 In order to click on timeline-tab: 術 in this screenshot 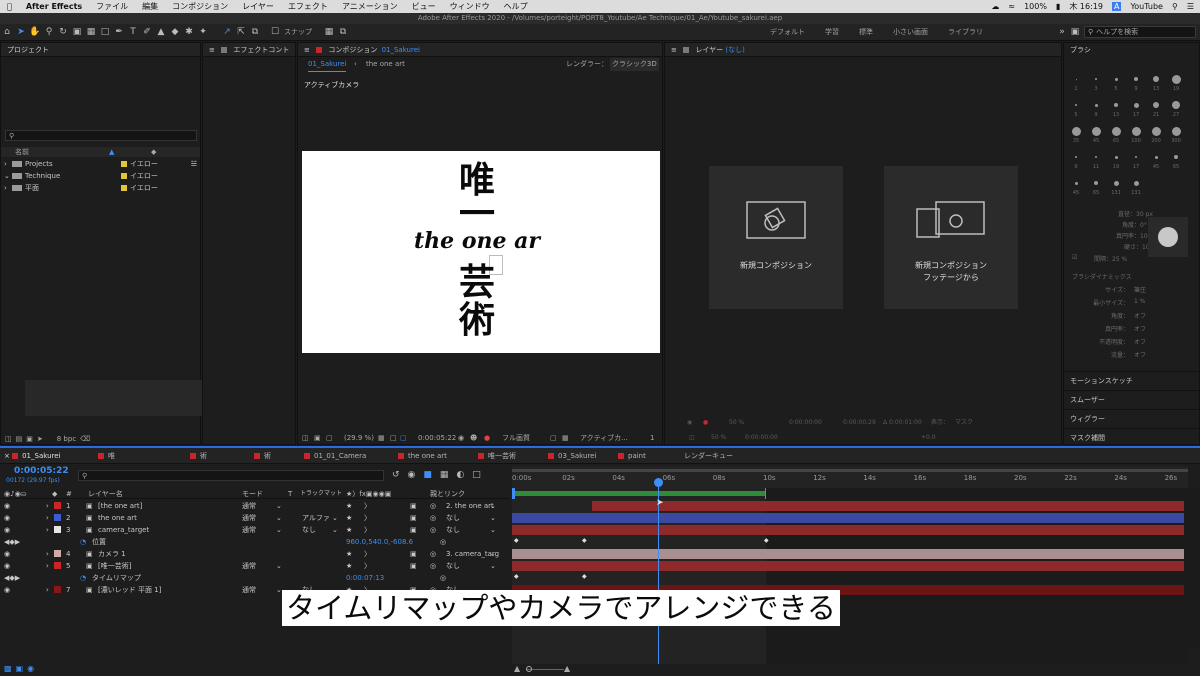, I will do `click(198, 456)`.